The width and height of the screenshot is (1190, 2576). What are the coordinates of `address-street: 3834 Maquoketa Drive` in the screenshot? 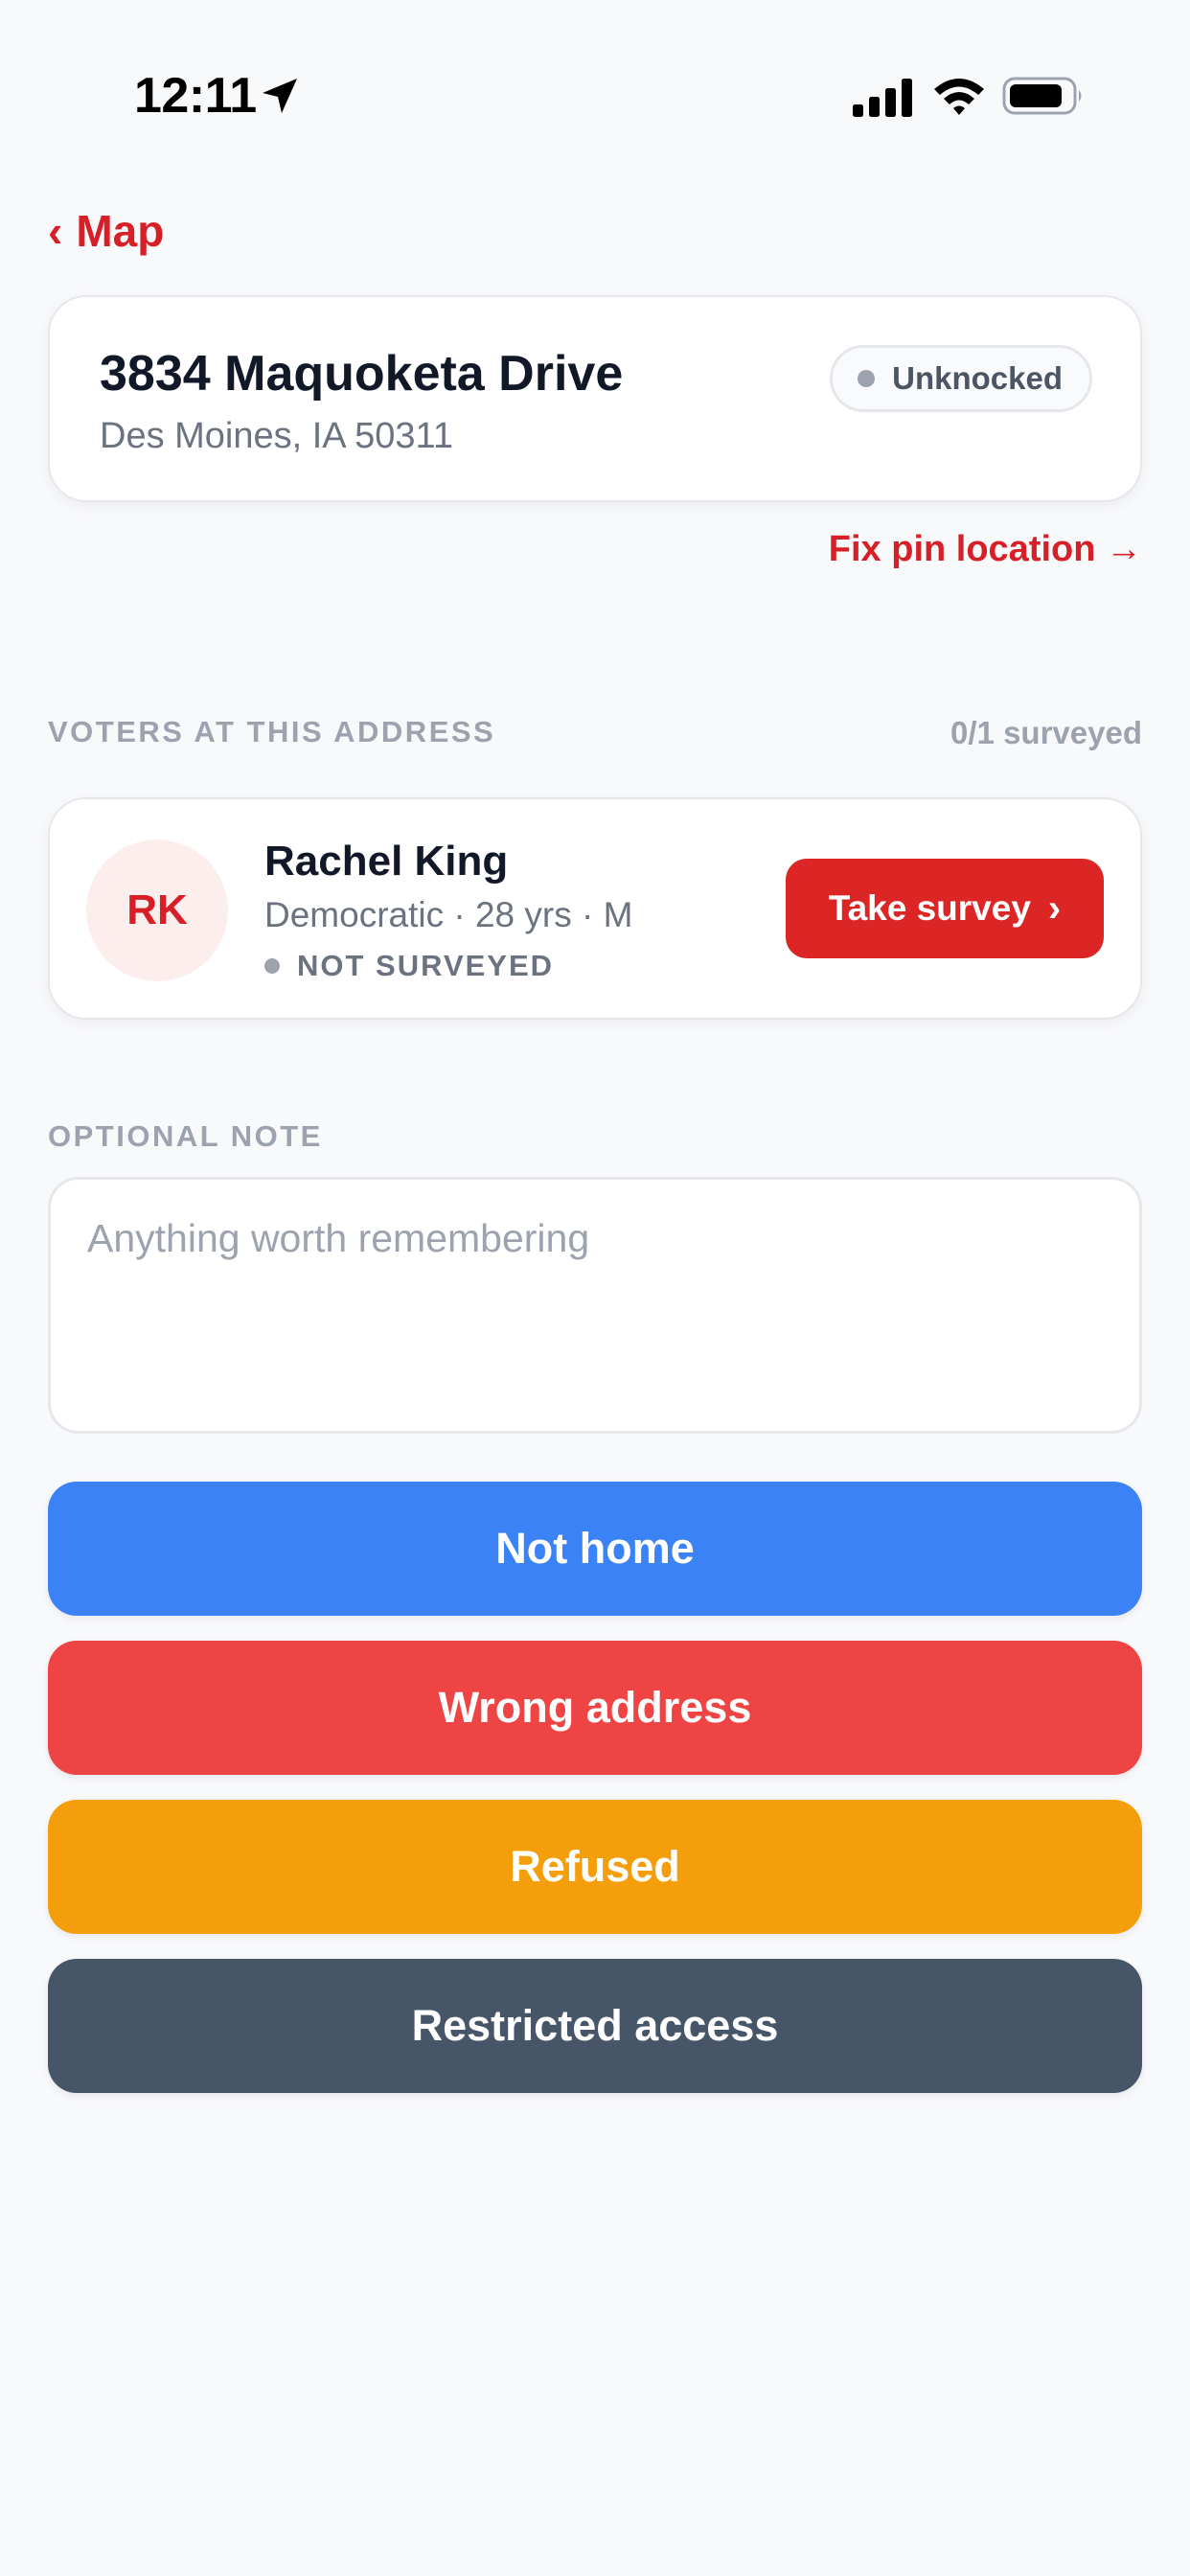 It's located at (362, 374).